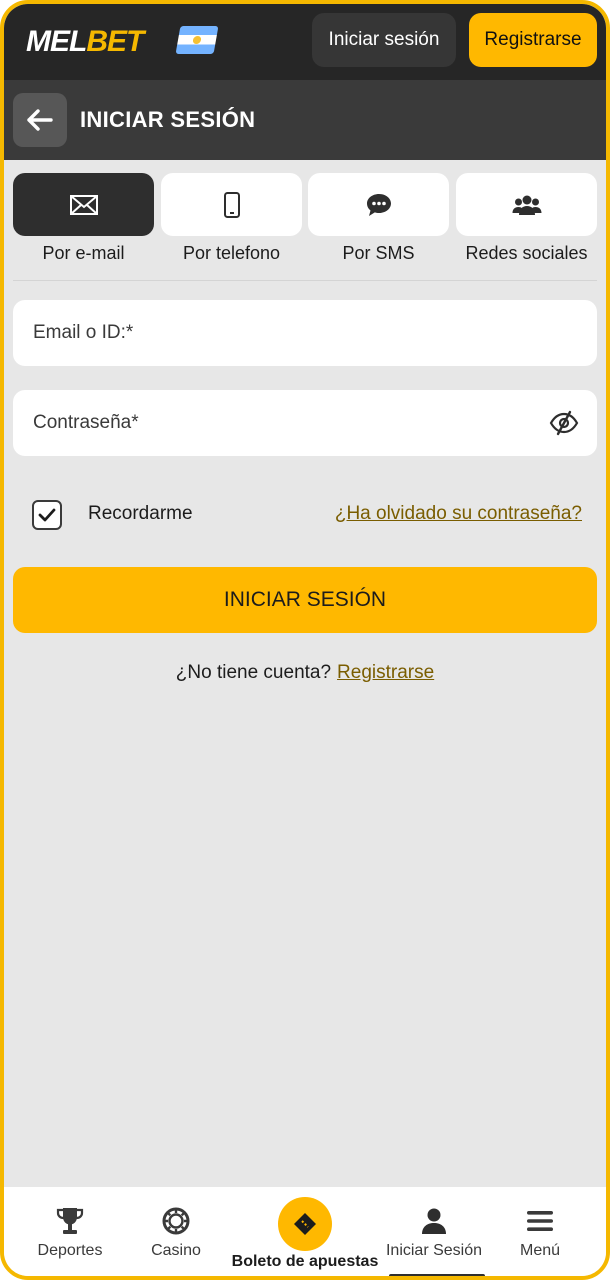  I want to click on trophy-icon, so click(70, 1221).